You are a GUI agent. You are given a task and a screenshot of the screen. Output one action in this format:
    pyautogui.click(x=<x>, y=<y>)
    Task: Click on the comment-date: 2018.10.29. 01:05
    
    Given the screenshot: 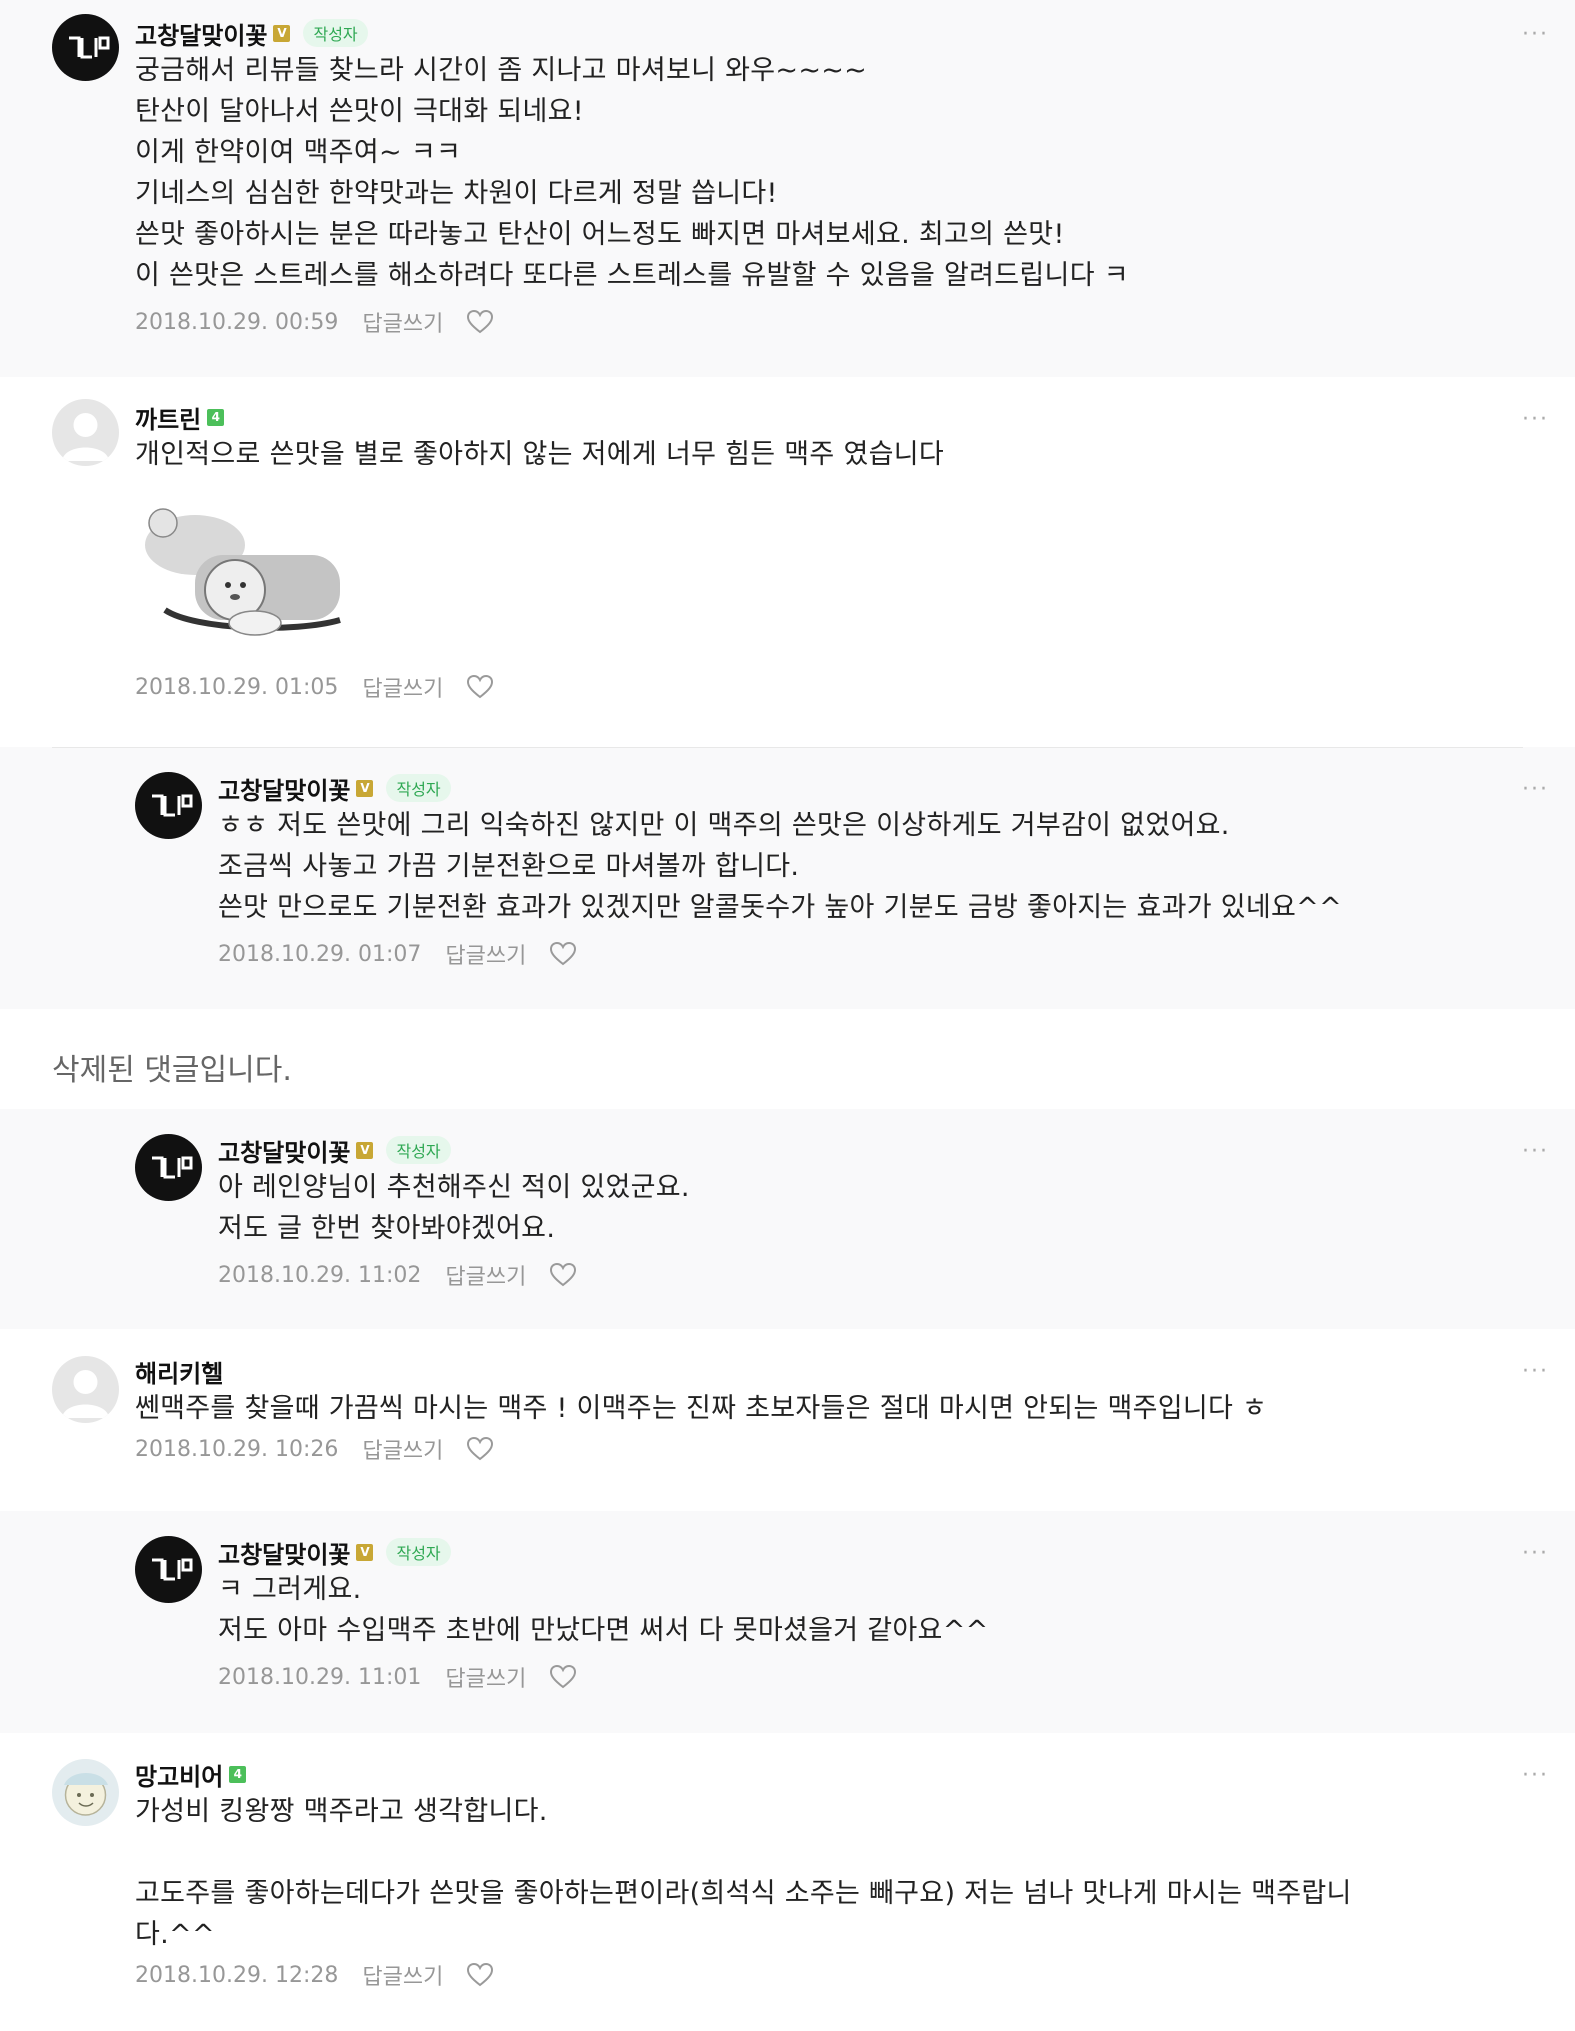 What is the action you would take?
    pyautogui.click(x=237, y=687)
    